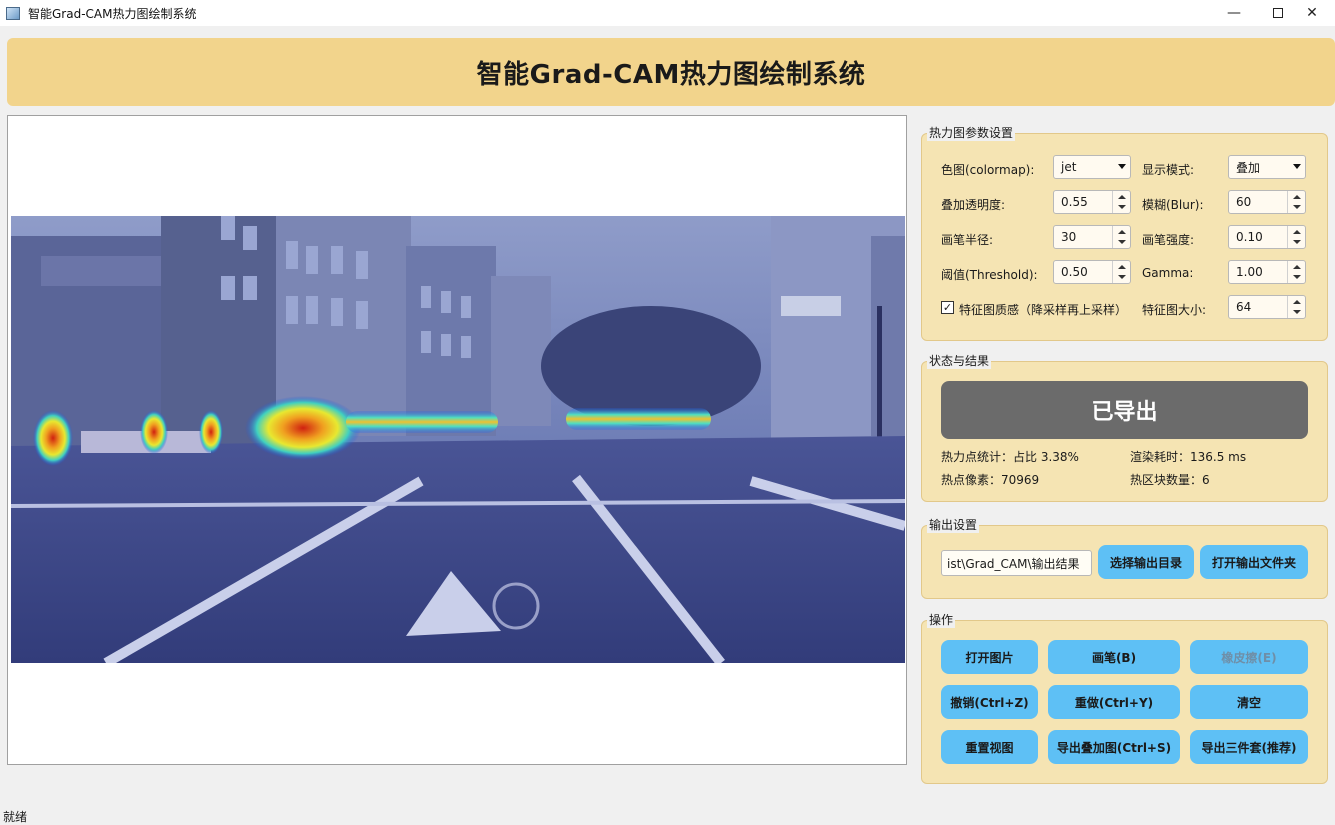 This screenshot has height=825, width=1335. Describe the element at coordinates (1249, 657) in the screenshot. I see `eraser-button: 橡皮擦(E)` at that location.